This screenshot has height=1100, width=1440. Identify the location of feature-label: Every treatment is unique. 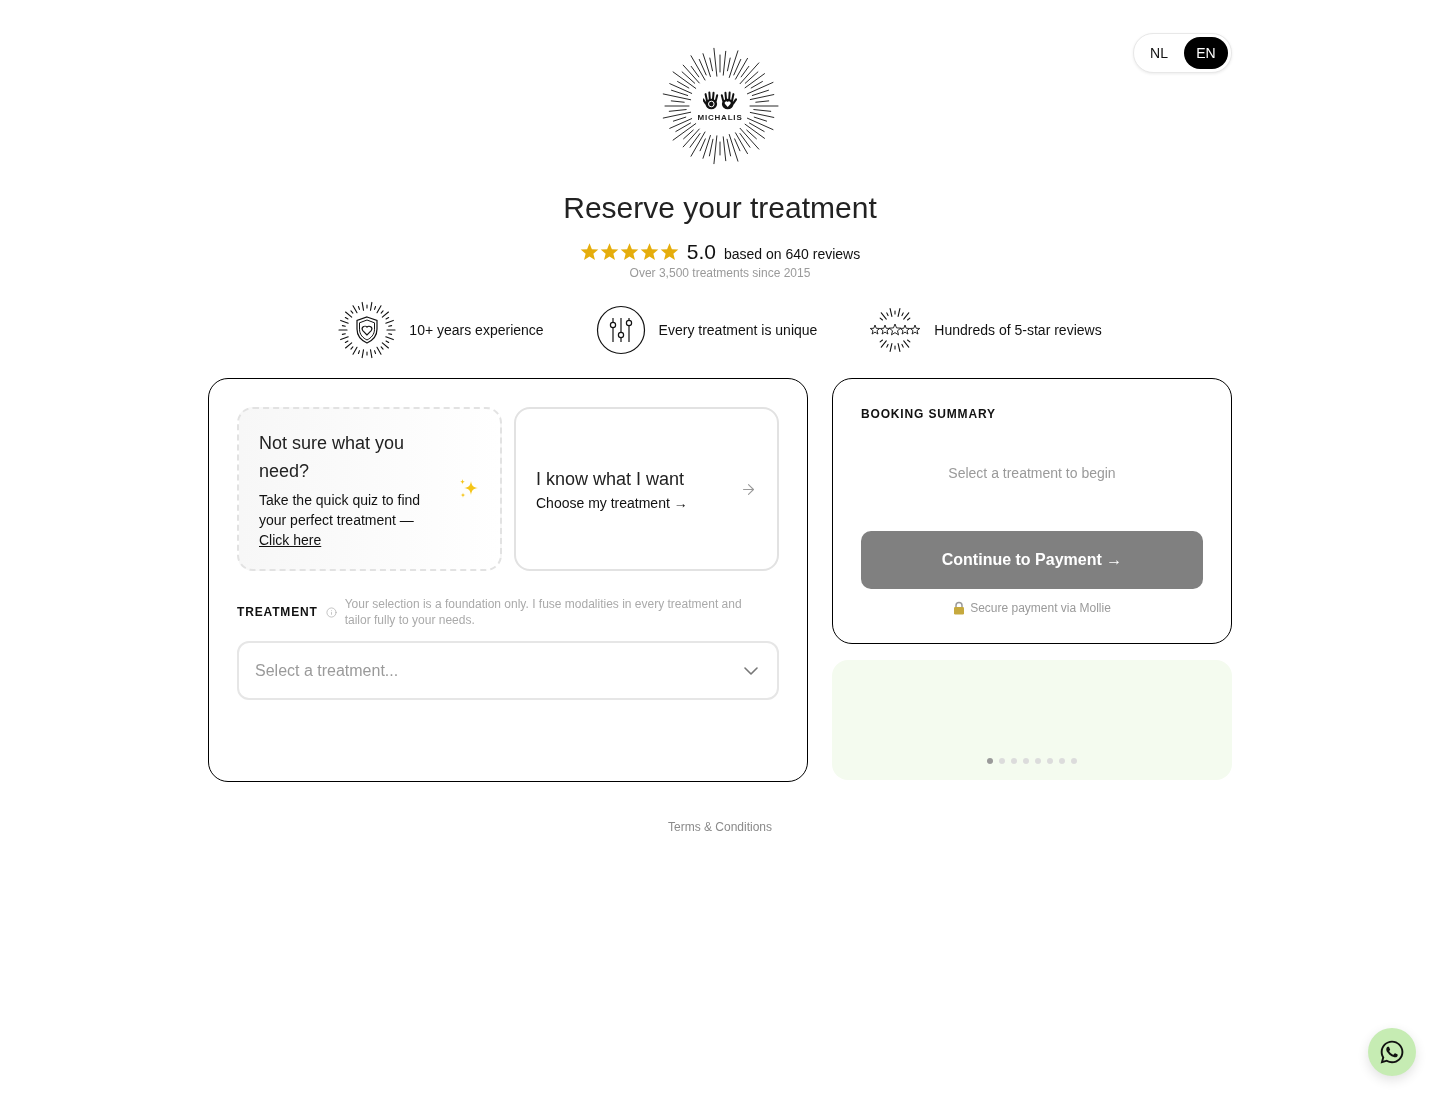
(738, 330).